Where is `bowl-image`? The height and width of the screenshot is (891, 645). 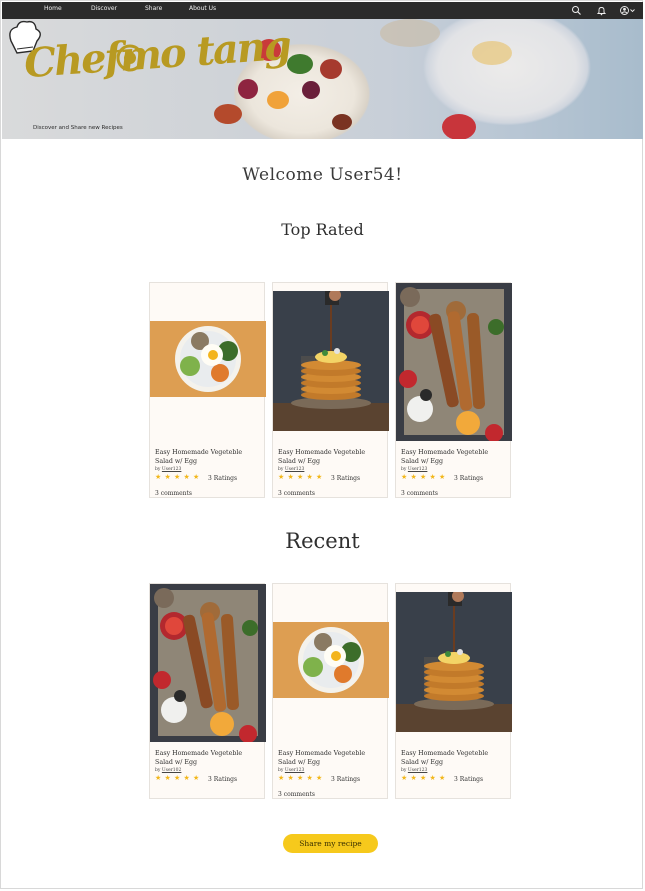
bowl-image is located at coordinates (410, 33).